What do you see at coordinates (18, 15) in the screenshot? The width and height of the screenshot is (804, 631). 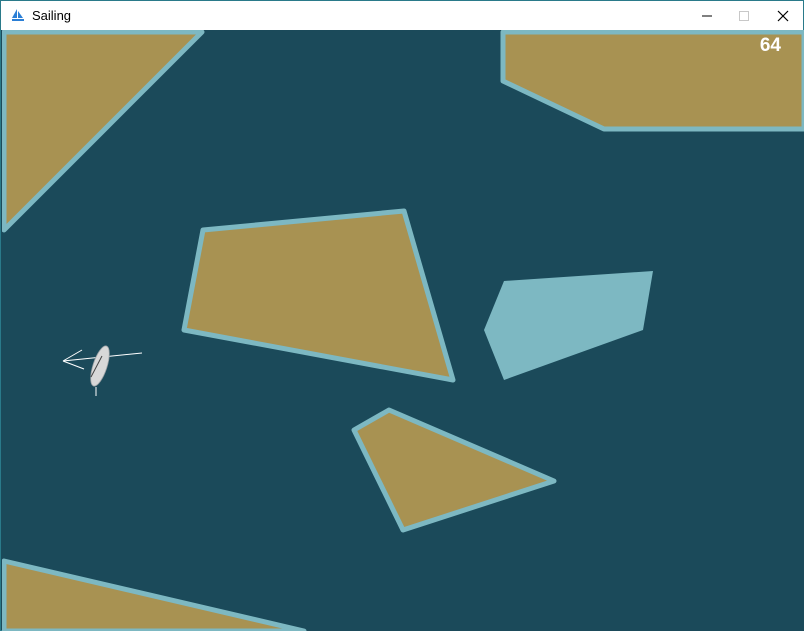 I see `sailboat-app-icon` at bounding box center [18, 15].